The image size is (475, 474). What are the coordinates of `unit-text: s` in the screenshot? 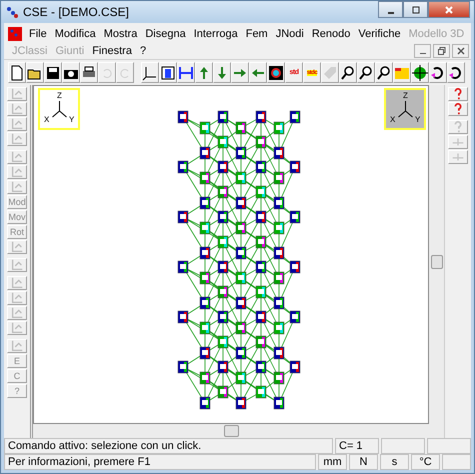 It's located at (394, 462).